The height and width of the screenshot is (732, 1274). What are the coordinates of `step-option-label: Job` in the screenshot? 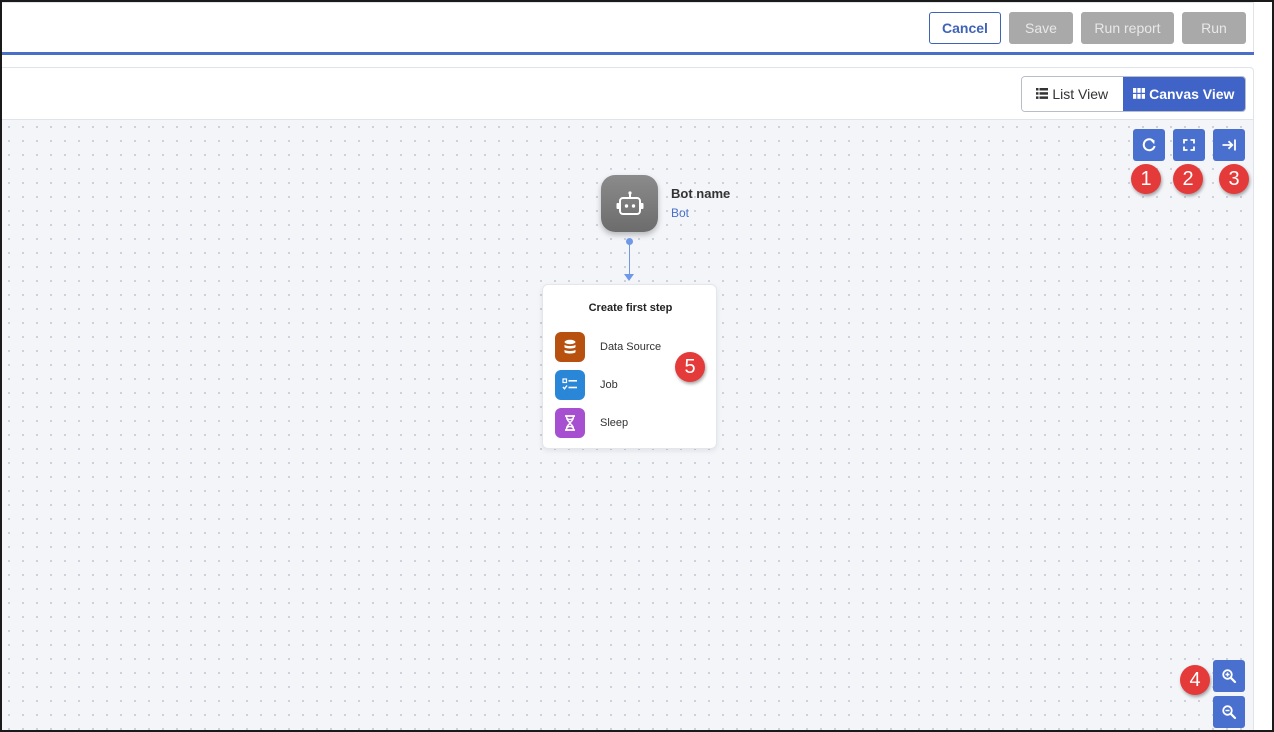 It's located at (609, 385).